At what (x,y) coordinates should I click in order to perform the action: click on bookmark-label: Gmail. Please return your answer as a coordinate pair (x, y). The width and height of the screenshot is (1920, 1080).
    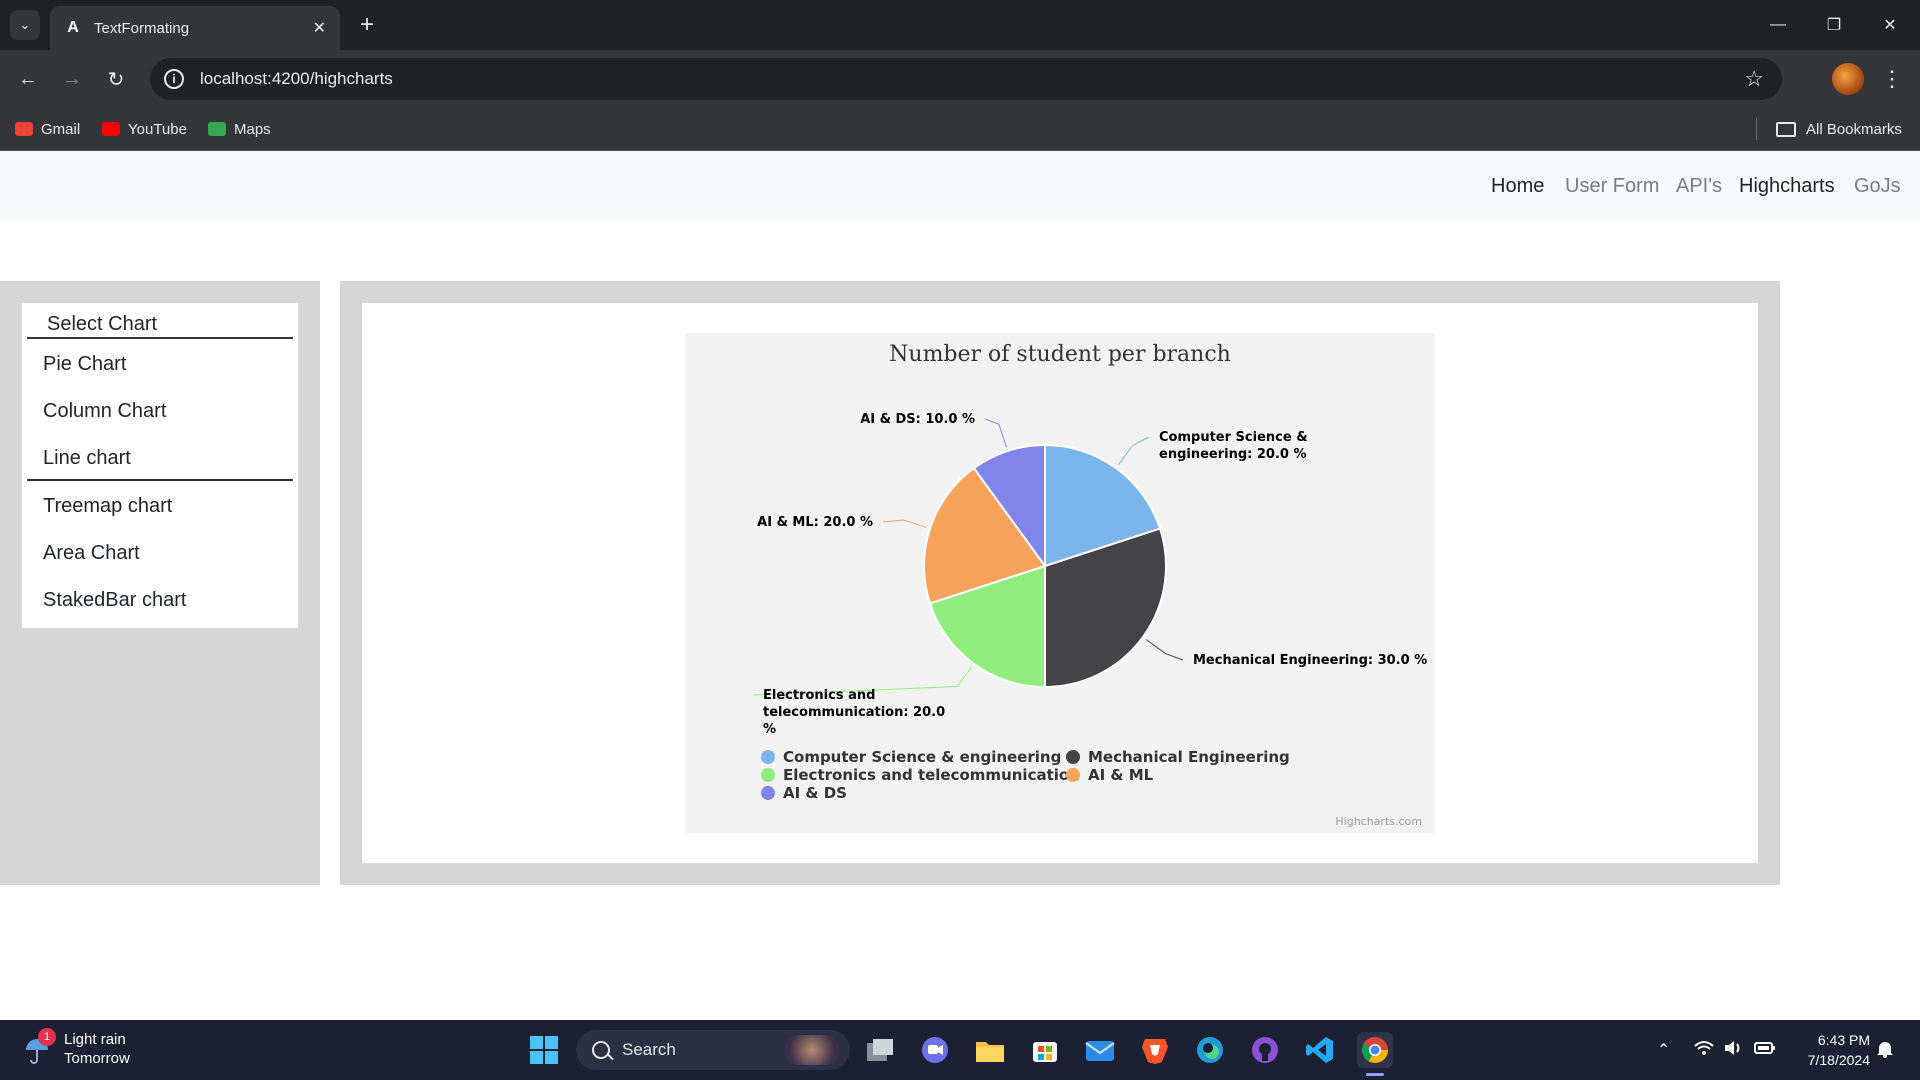
    Looking at the image, I should click on (61, 129).